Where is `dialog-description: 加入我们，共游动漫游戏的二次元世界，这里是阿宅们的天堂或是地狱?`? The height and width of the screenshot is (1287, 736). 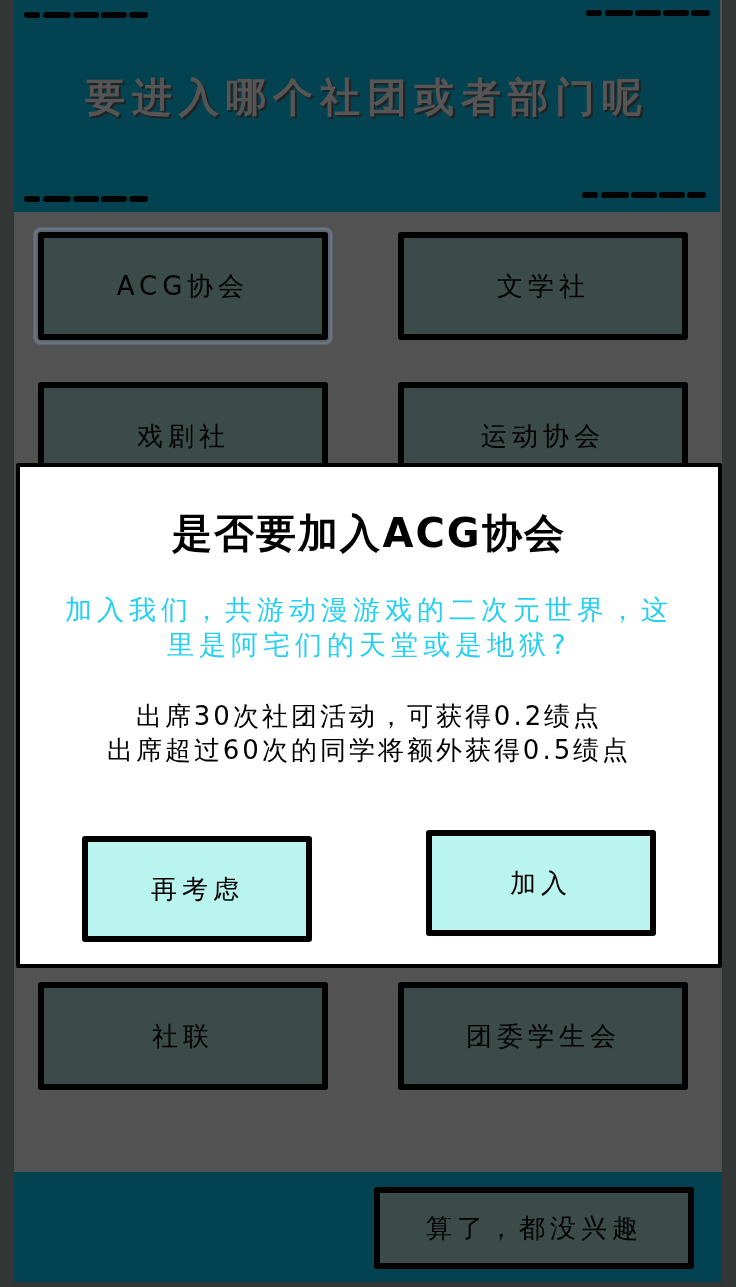 dialog-description: 加入我们，共游动漫游戏的二次元世界，这里是阿宅们的天堂或是地狱? is located at coordinates (369, 627).